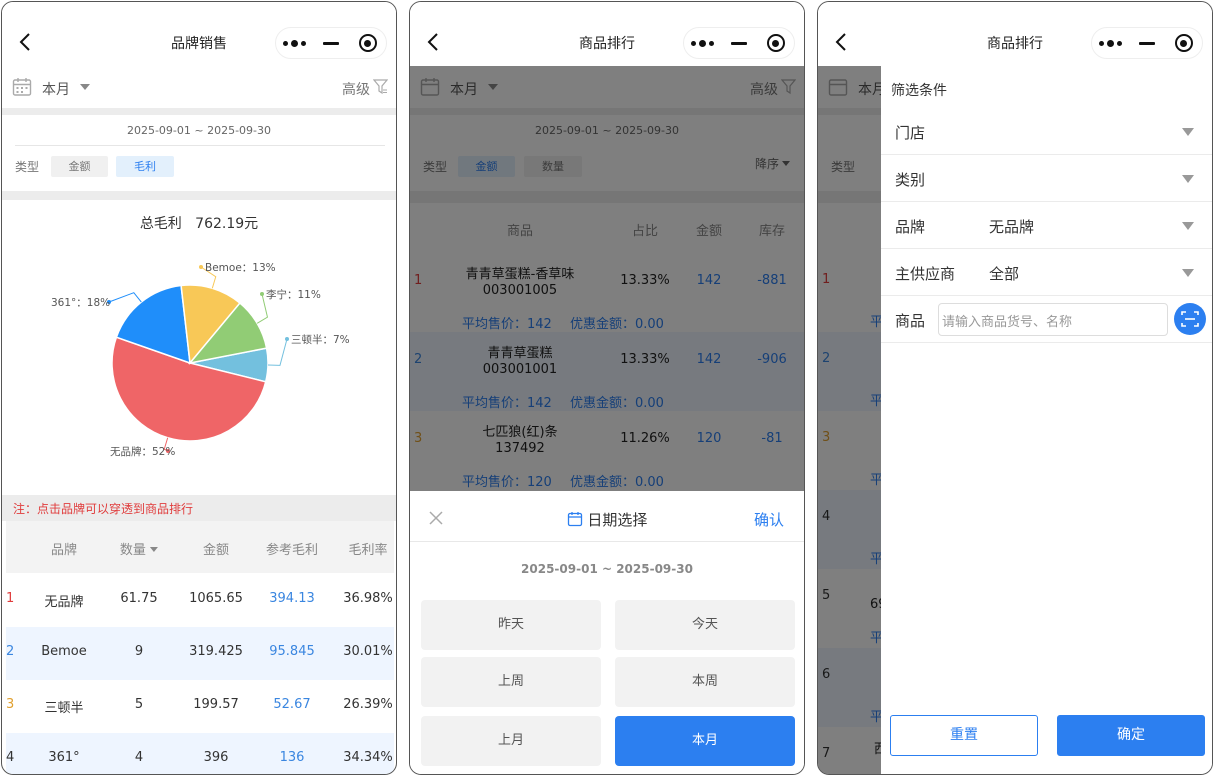 The width and height of the screenshot is (1214, 776). Describe the element at coordinates (1046, 178) in the screenshot. I see `category-filter: 类别` at that location.